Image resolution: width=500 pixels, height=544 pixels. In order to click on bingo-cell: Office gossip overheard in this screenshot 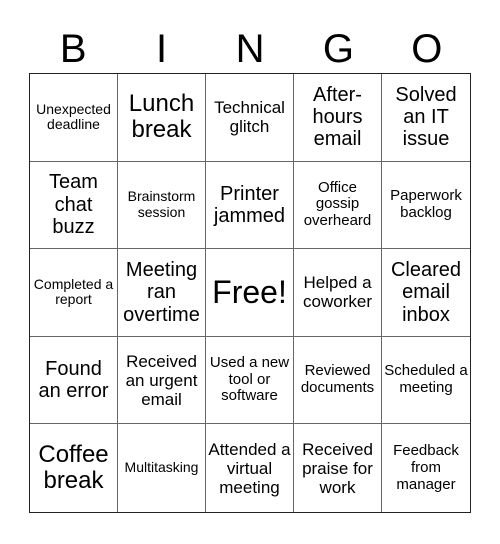, I will do `click(338, 205)`.